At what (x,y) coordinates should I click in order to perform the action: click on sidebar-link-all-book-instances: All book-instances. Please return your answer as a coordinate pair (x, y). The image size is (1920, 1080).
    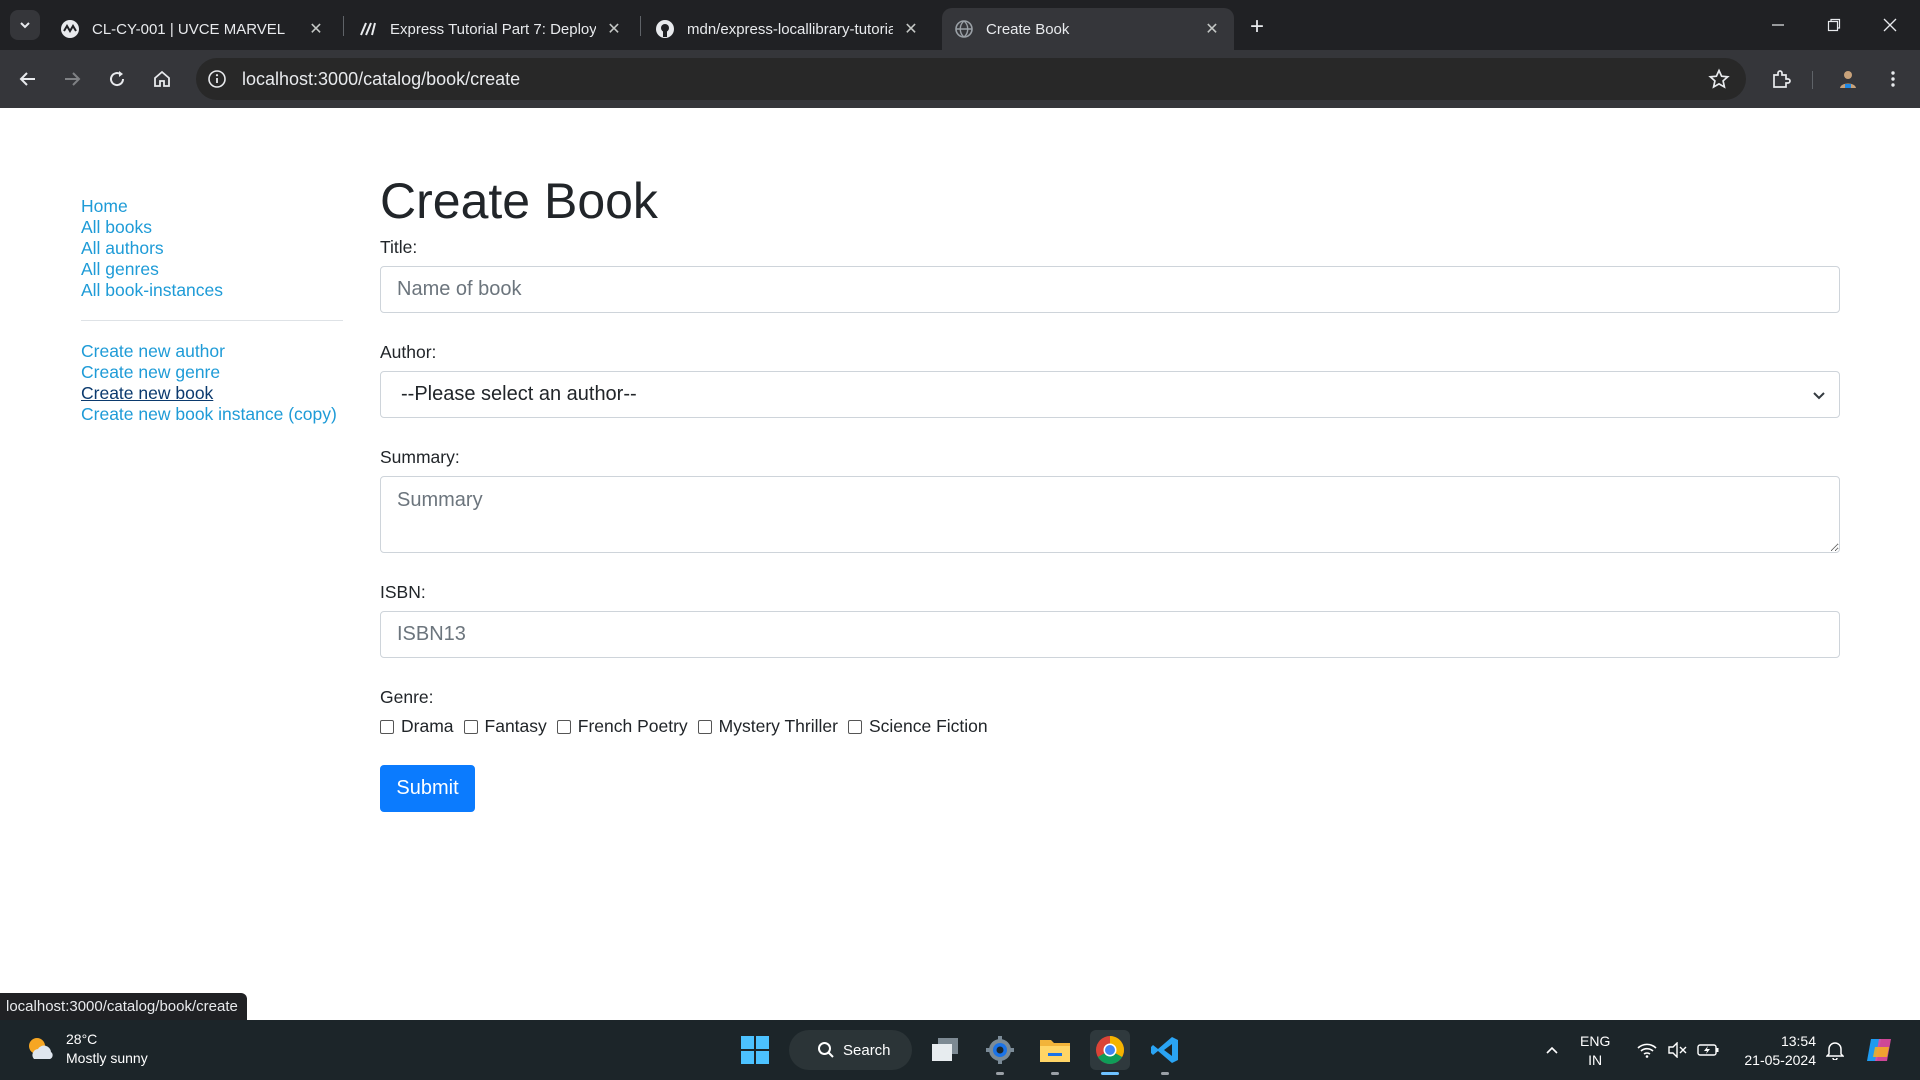
    Looking at the image, I should click on (212, 290).